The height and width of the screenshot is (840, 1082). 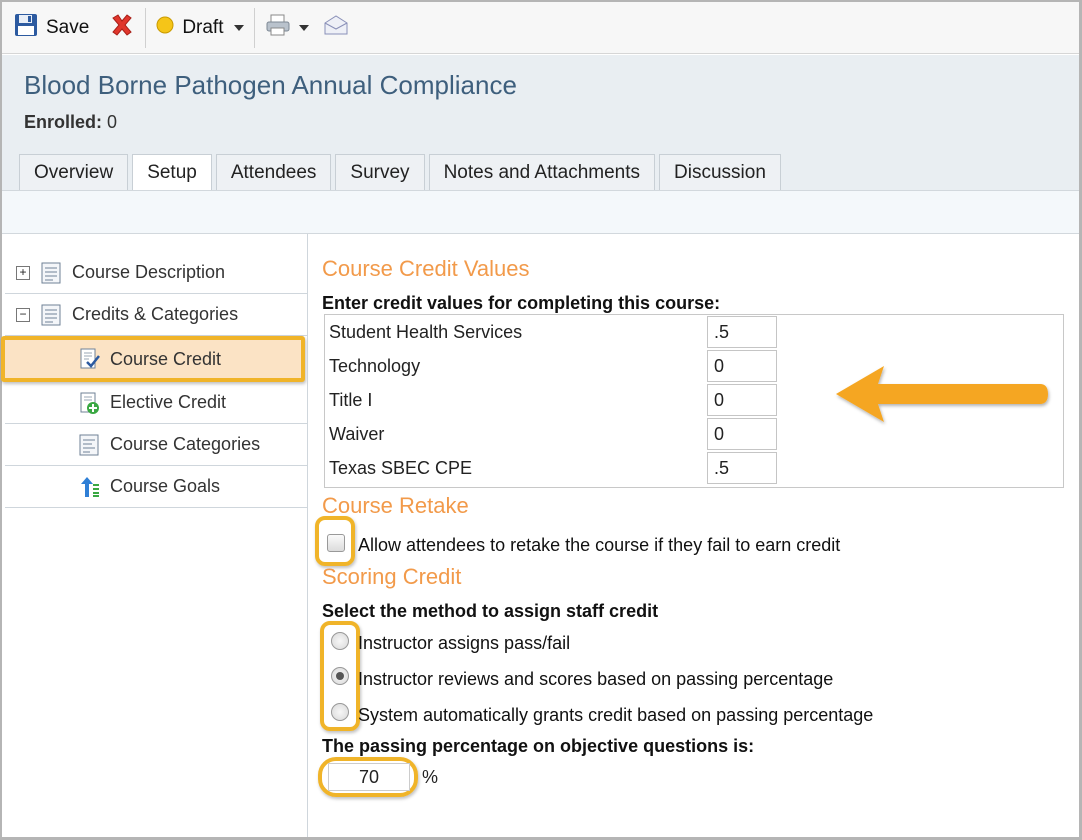 I want to click on scoring-title: Scoring Credit, so click(x=392, y=576).